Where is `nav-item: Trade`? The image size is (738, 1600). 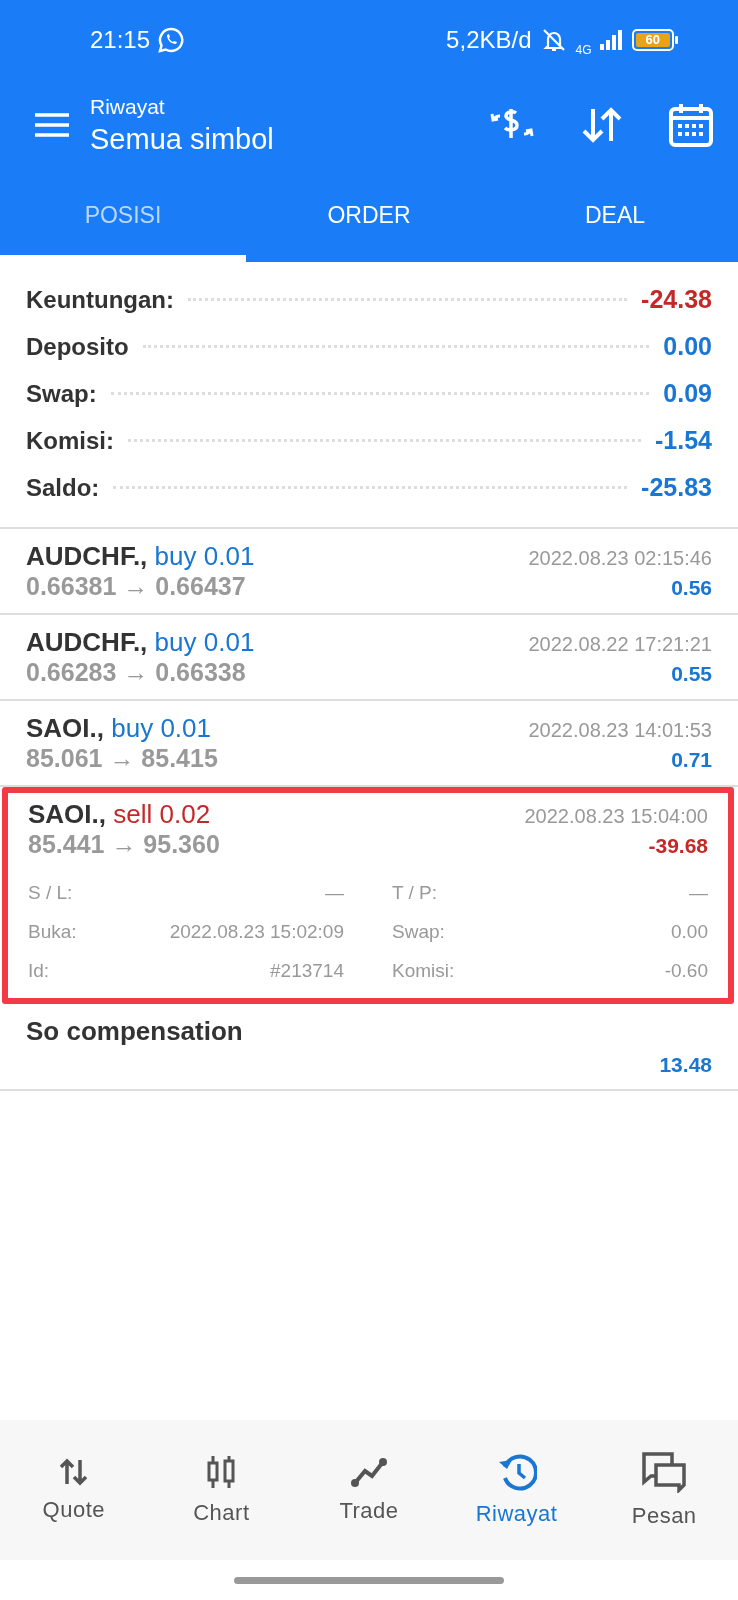 nav-item: Trade is located at coordinates (369, 1490).